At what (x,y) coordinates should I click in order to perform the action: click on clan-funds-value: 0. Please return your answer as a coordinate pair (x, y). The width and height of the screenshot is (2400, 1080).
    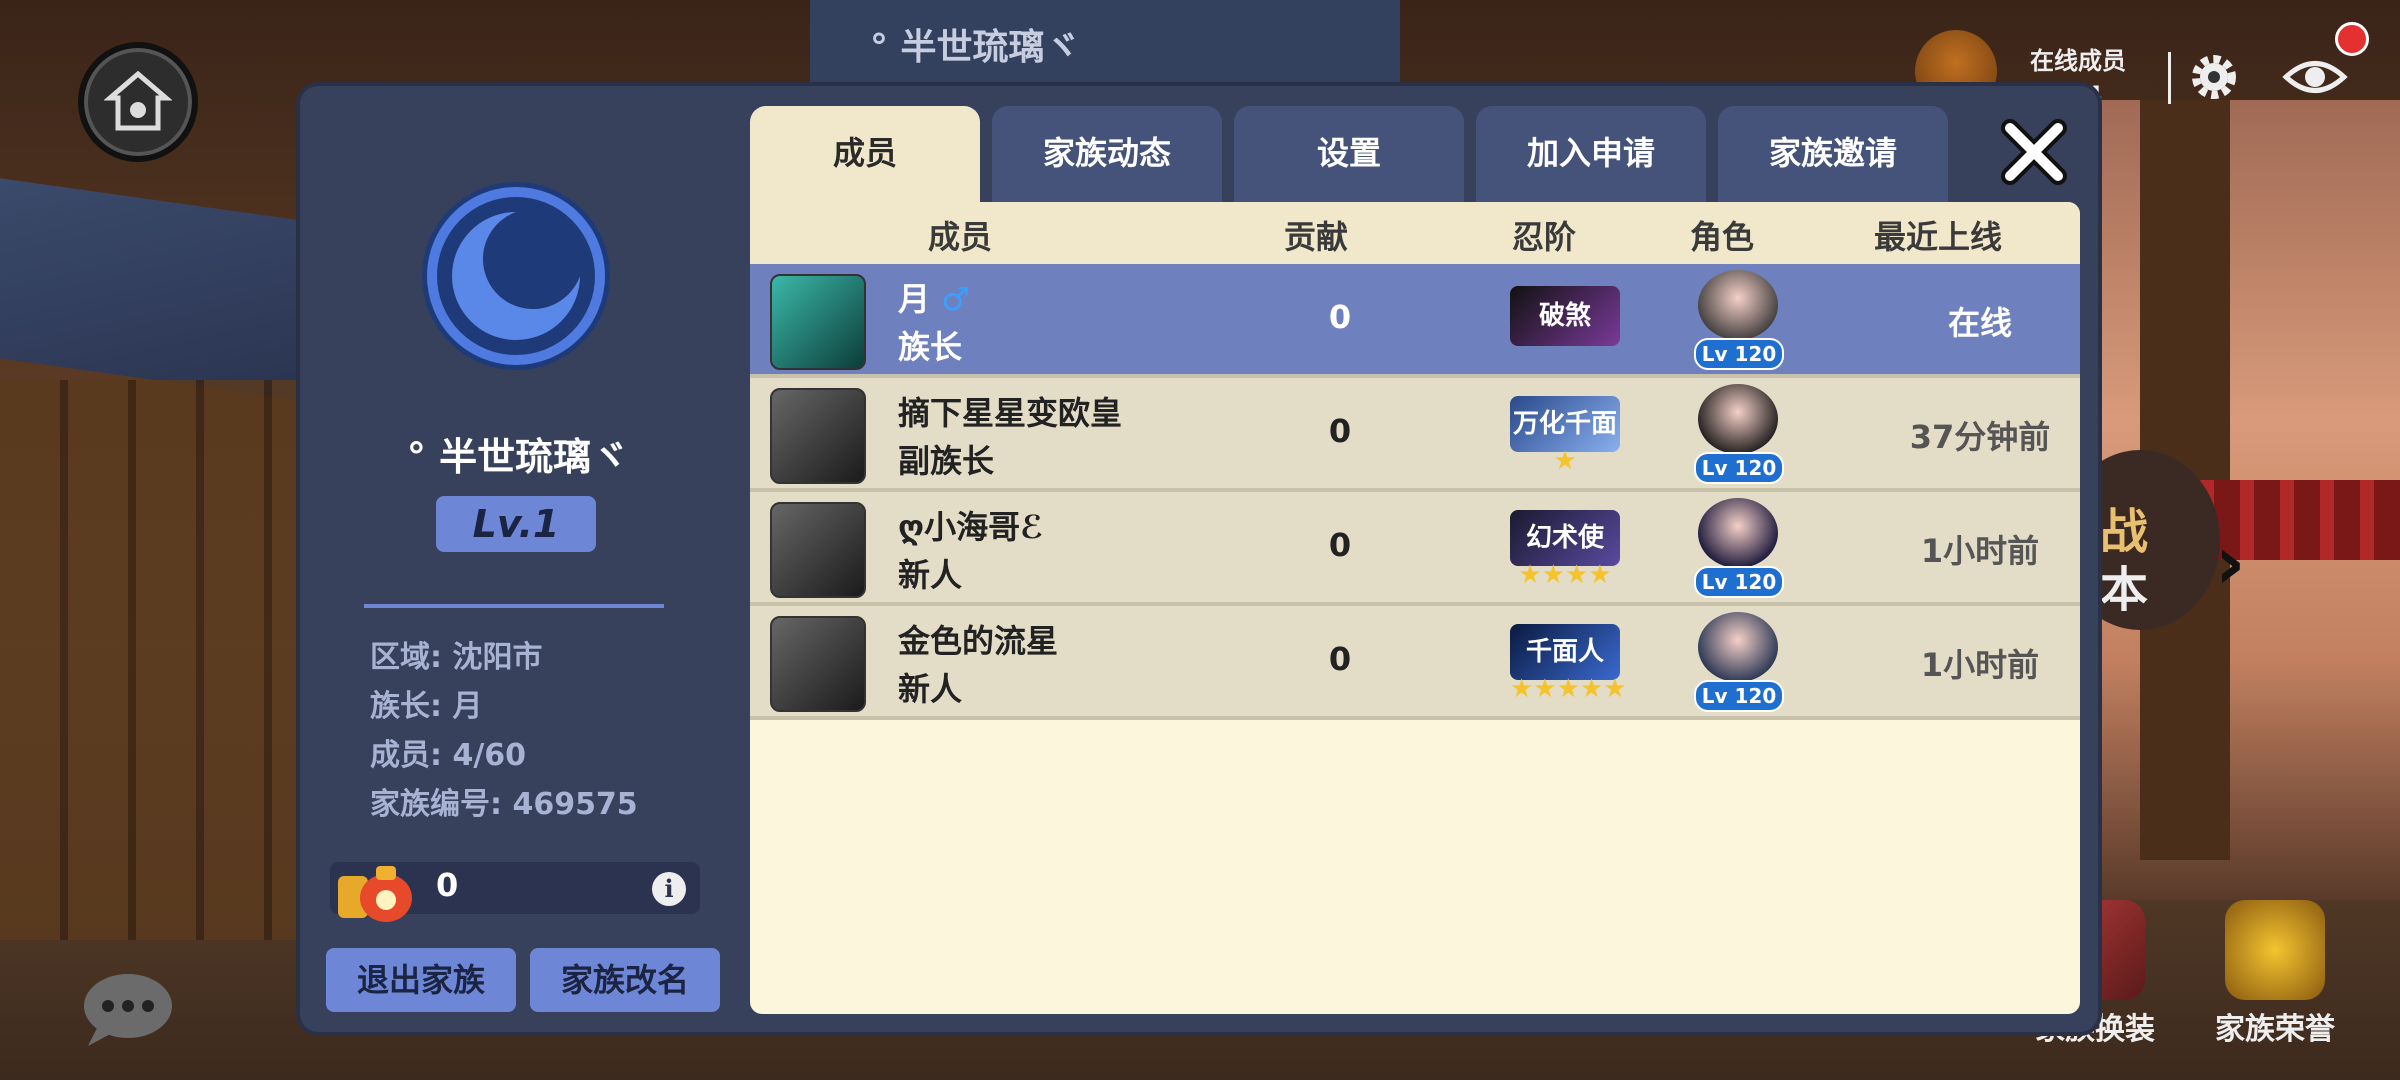
    Looking at the image, I should click on (447, 885).